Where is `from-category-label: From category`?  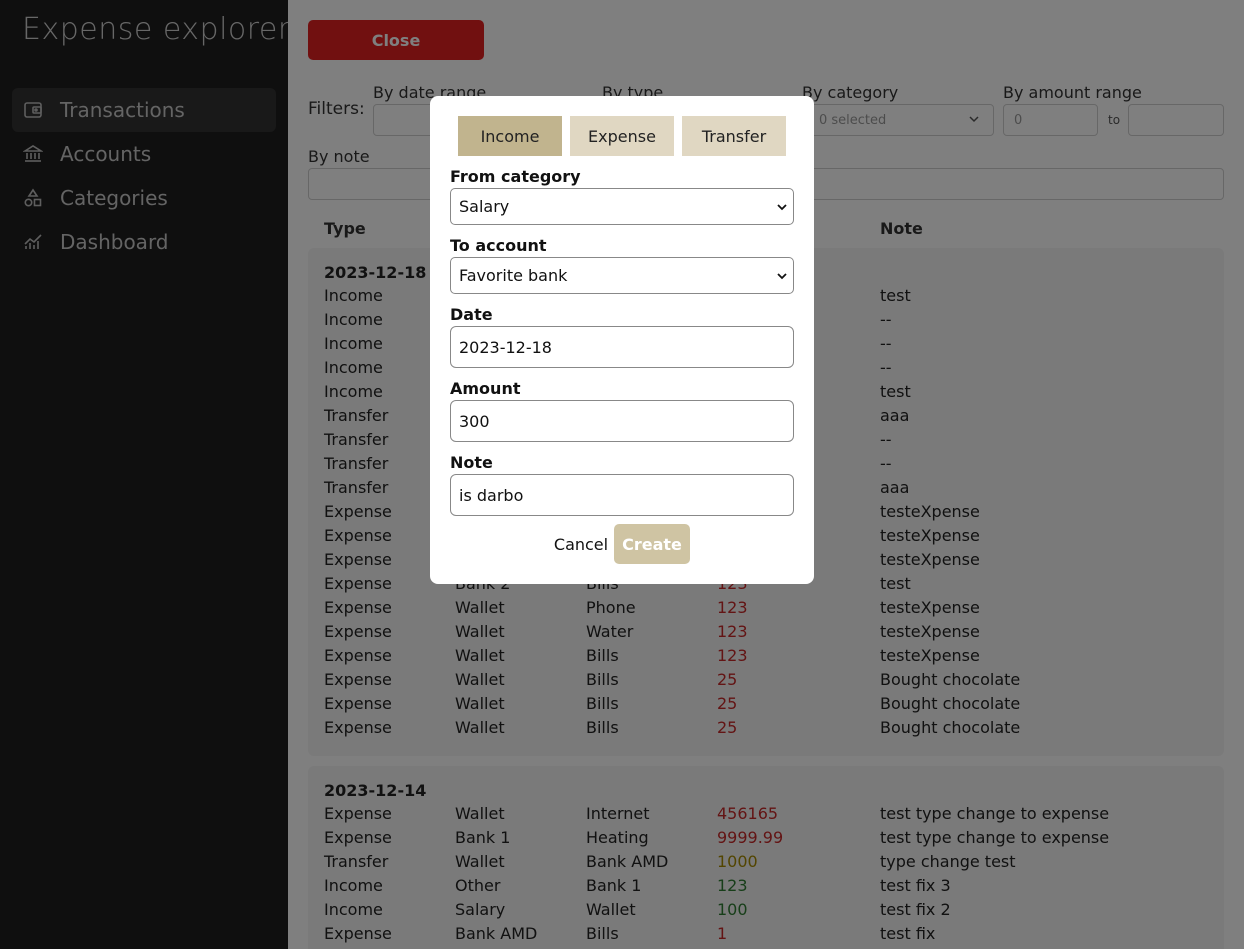 from-category-label: From category is located at coordinates (515, 176).